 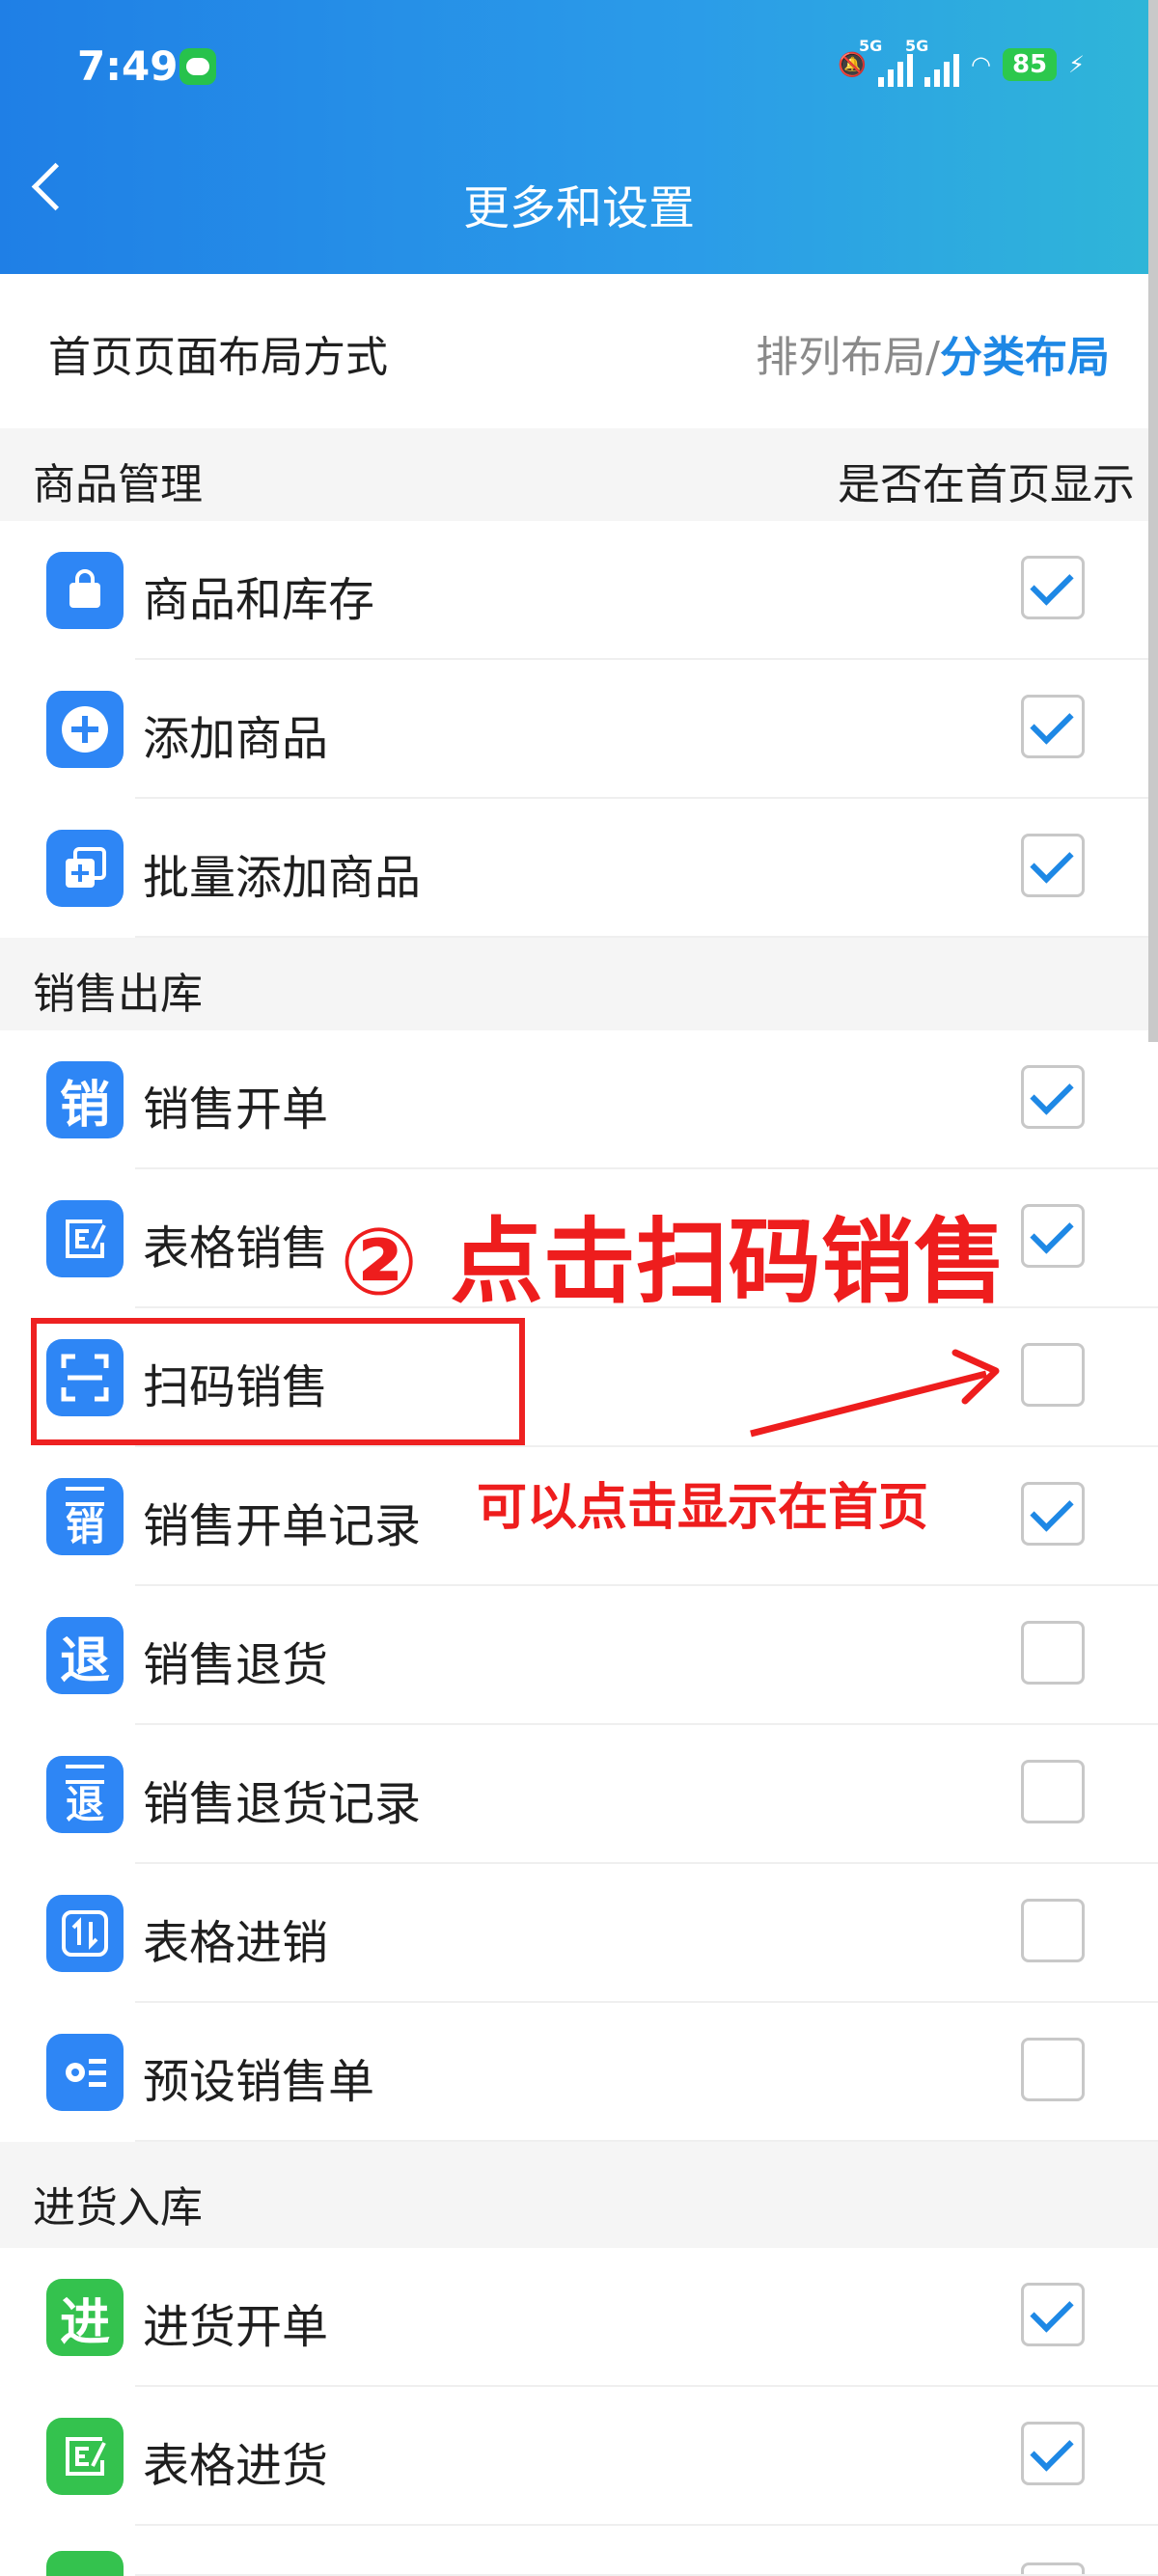 I want to click on plus-circle-icon, so click(x=85, y=729).